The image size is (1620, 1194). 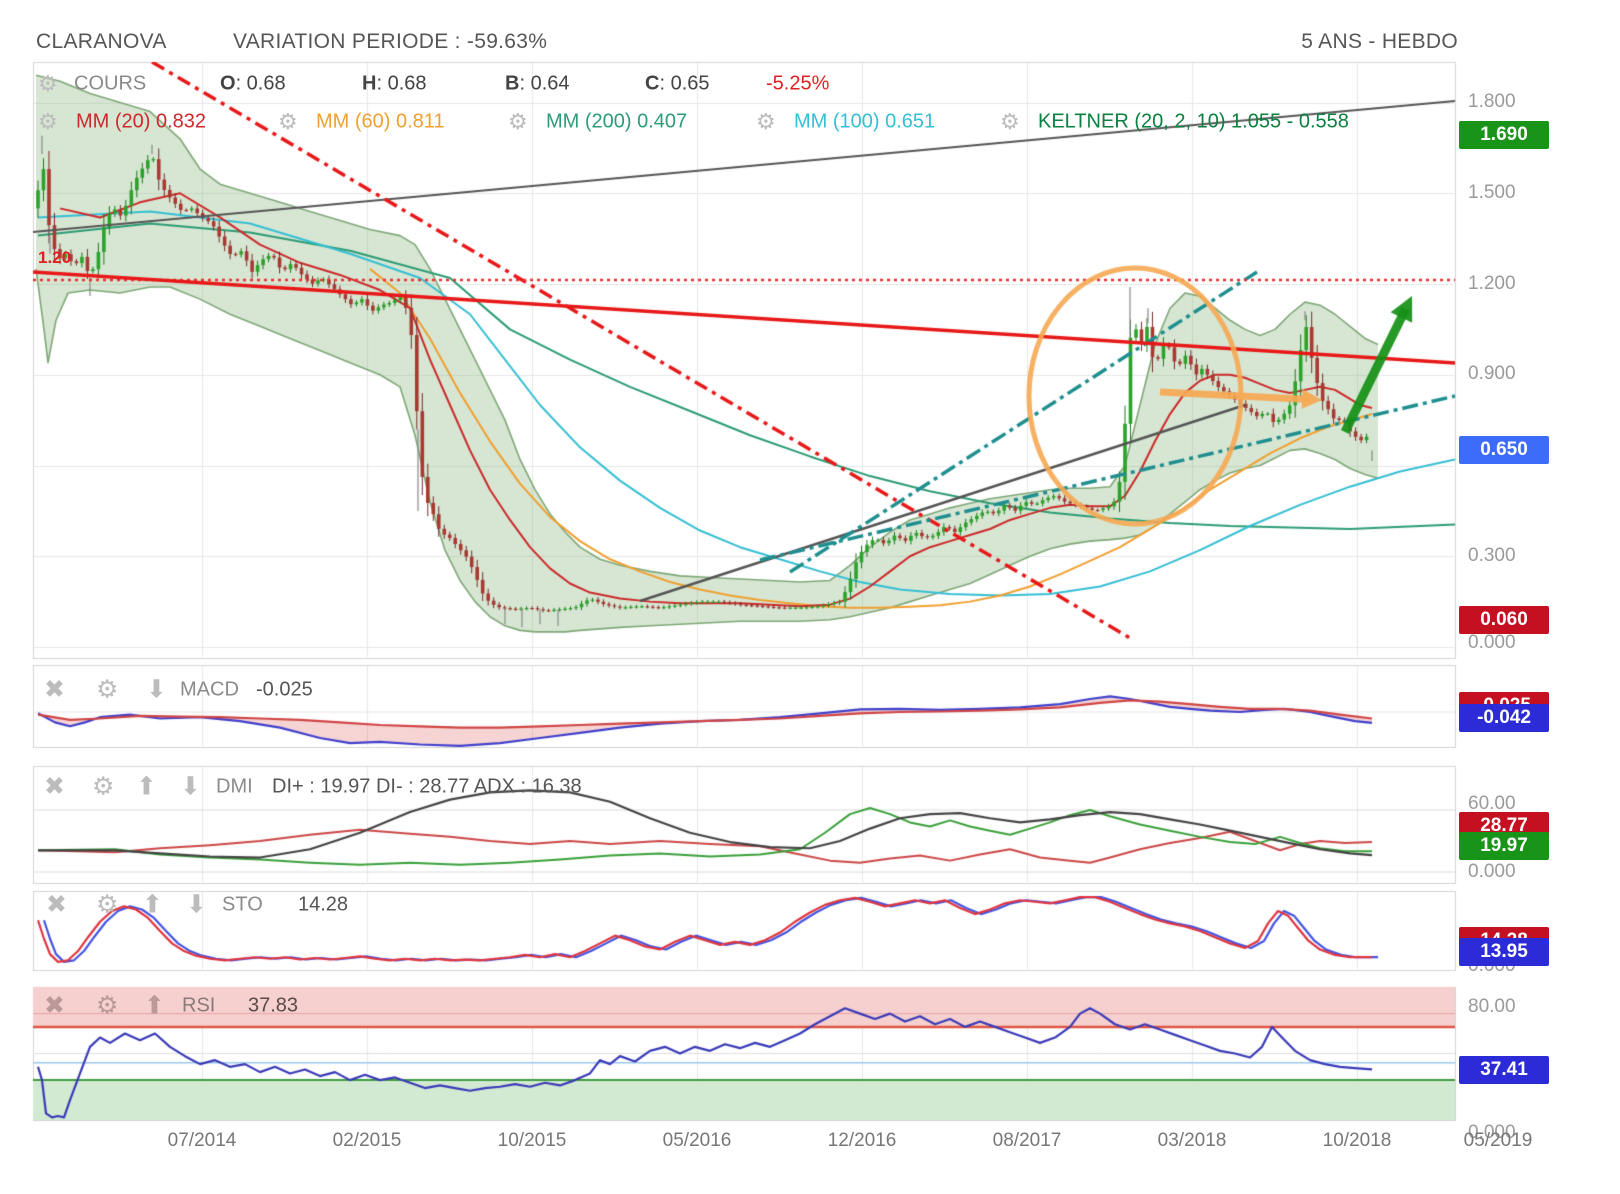 What do you see at coordinates (617, 121) in the screenshot?
I see `mm200-legend: MM (200) 0.407` at bounding box center [617, 121].